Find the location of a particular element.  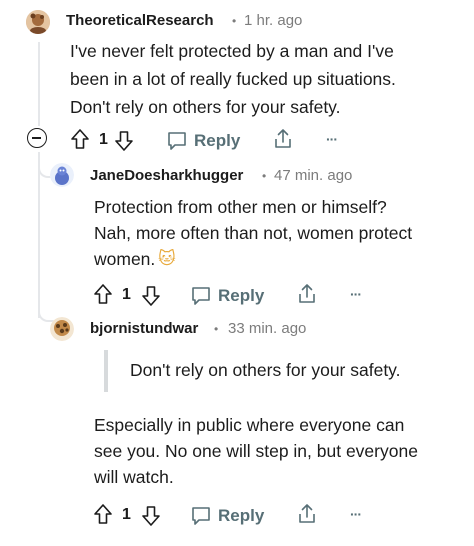

collapse-button is located at coordinates (37, 138).